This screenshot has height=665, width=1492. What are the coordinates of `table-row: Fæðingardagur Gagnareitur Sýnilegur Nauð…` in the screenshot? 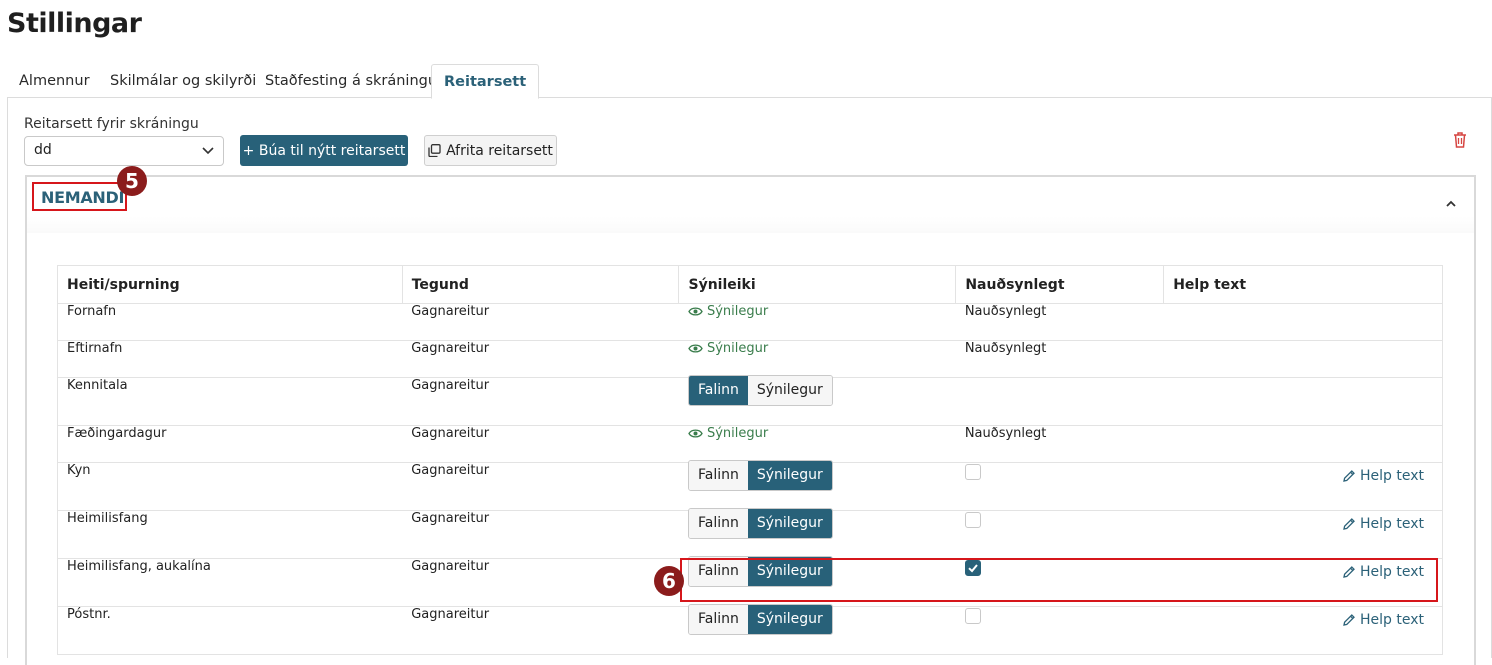 It's located at (750, 444).